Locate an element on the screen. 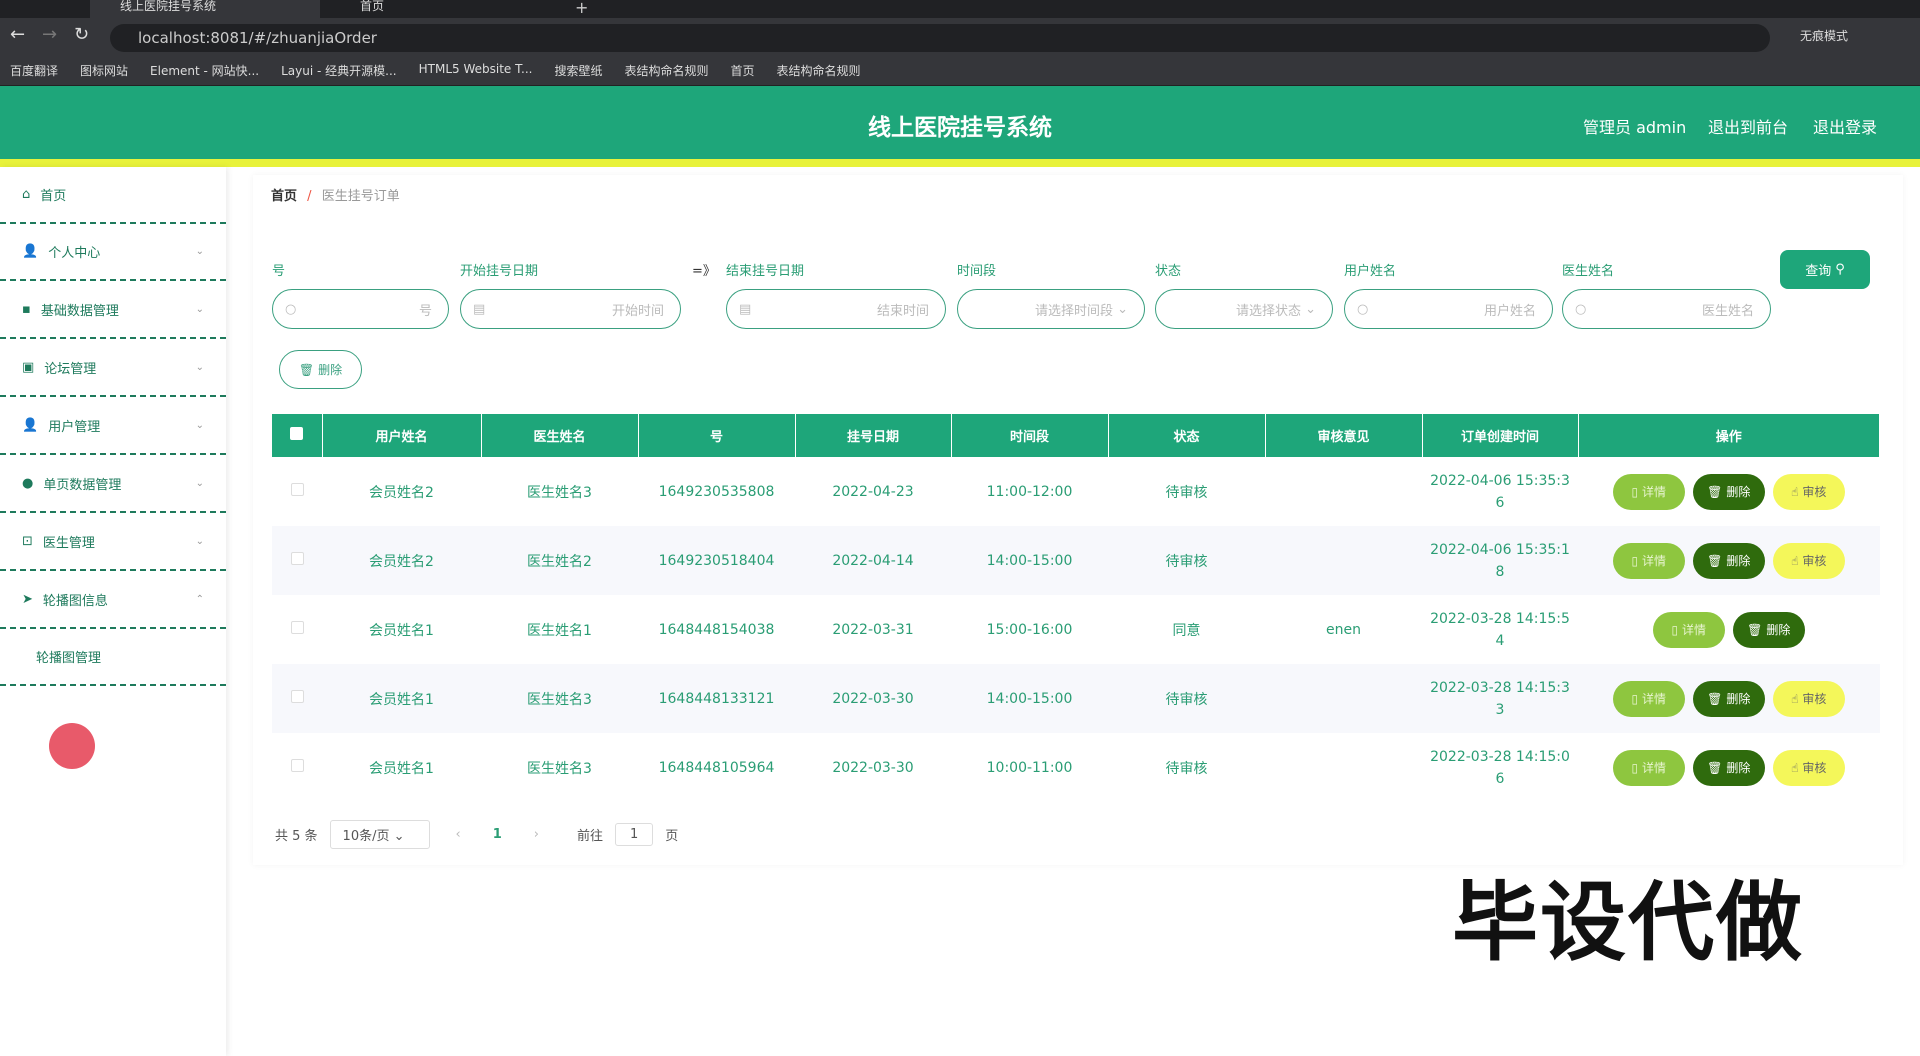 This screenshot has height=1056, width=1920. table-cell: 2022-03-28 14:15:54 is located at coordinates (1500, 629).